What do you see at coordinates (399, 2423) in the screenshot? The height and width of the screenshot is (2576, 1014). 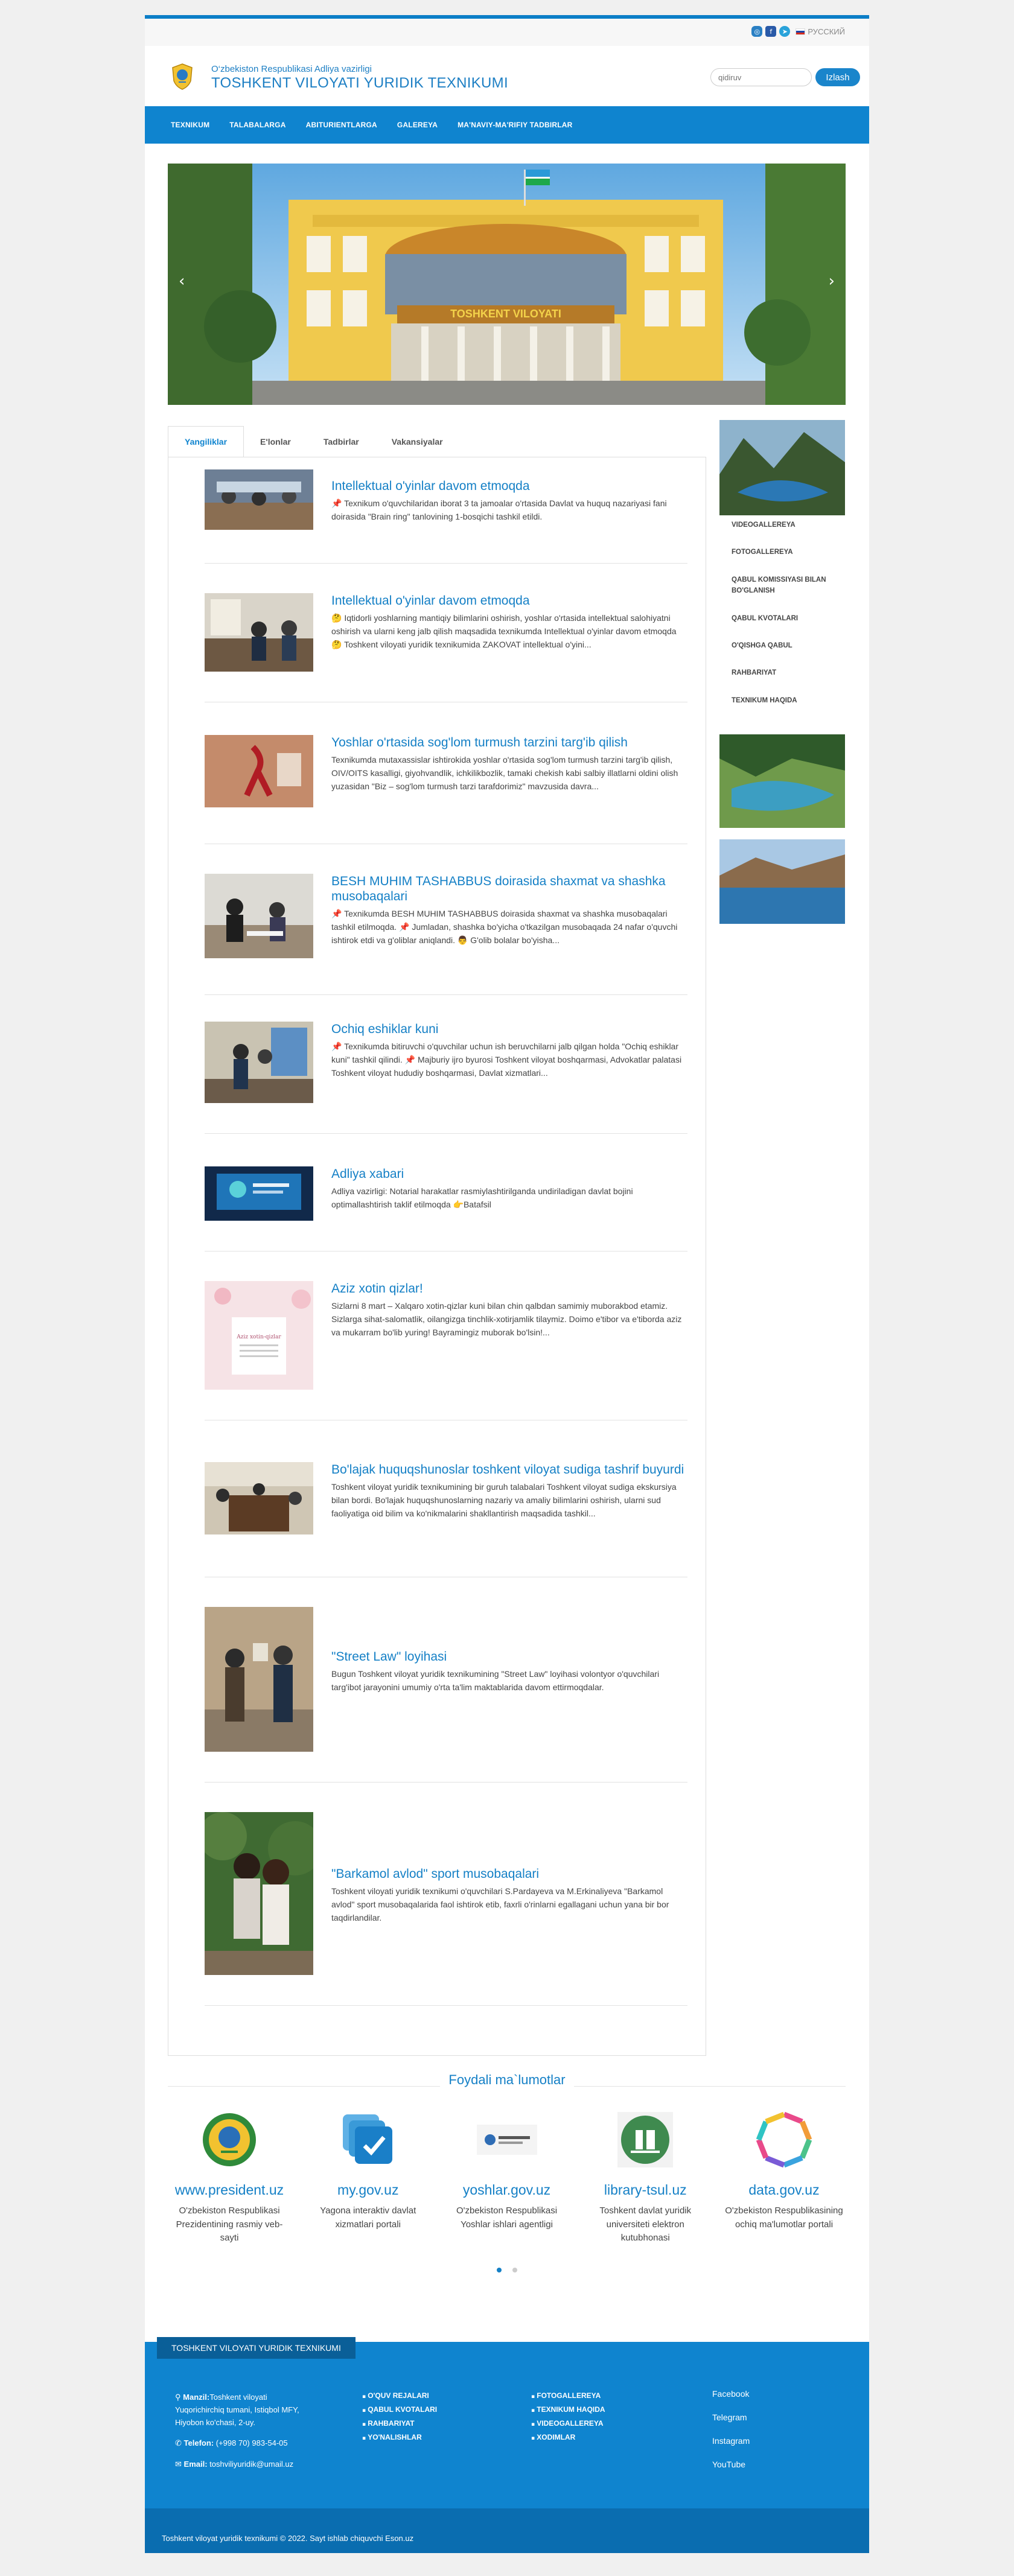 I see `footer-link: RAHBARIYAT` at bounding box center [399, 2423].